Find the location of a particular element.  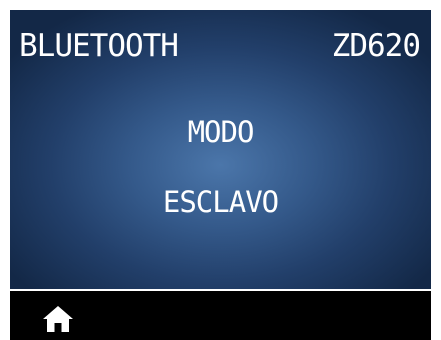

setting-value: ESCLAVO is located at coordinates (220, 202).